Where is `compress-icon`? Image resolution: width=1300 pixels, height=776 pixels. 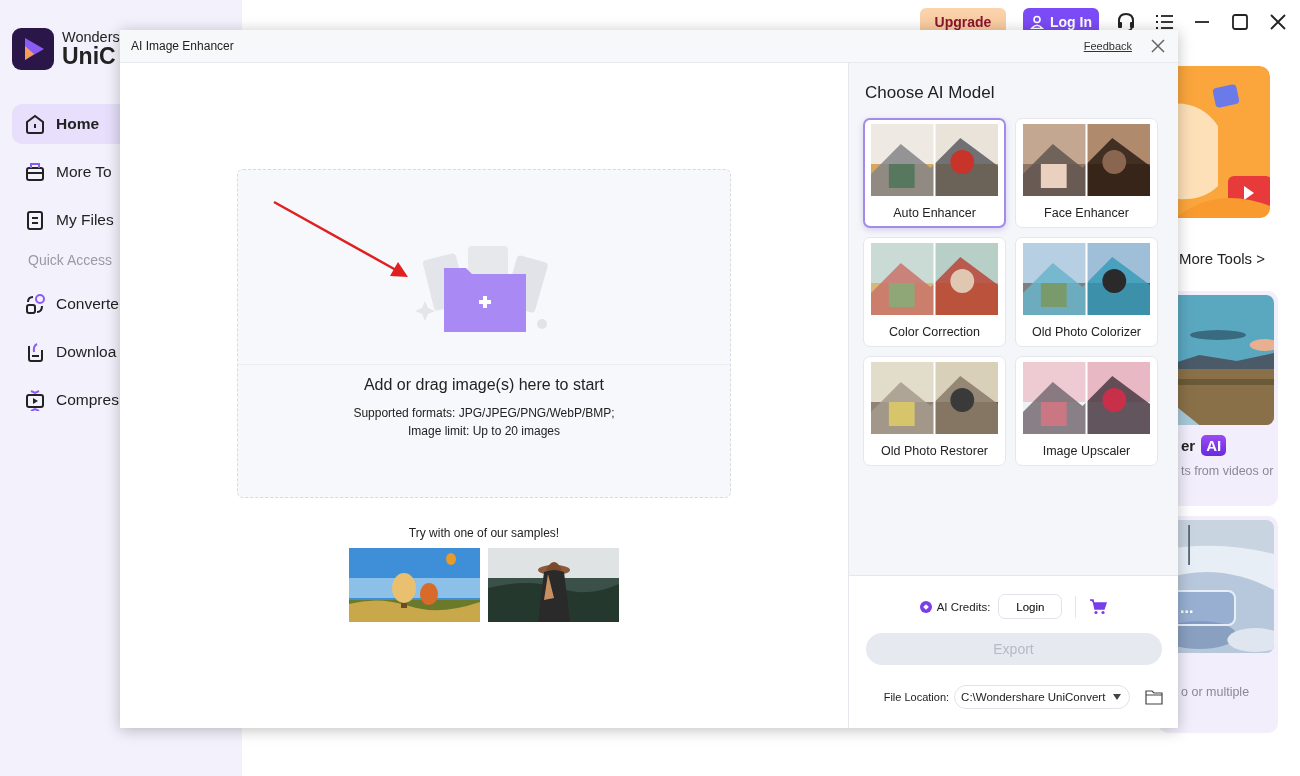
compress-icon is located at coordinates (35, 400).